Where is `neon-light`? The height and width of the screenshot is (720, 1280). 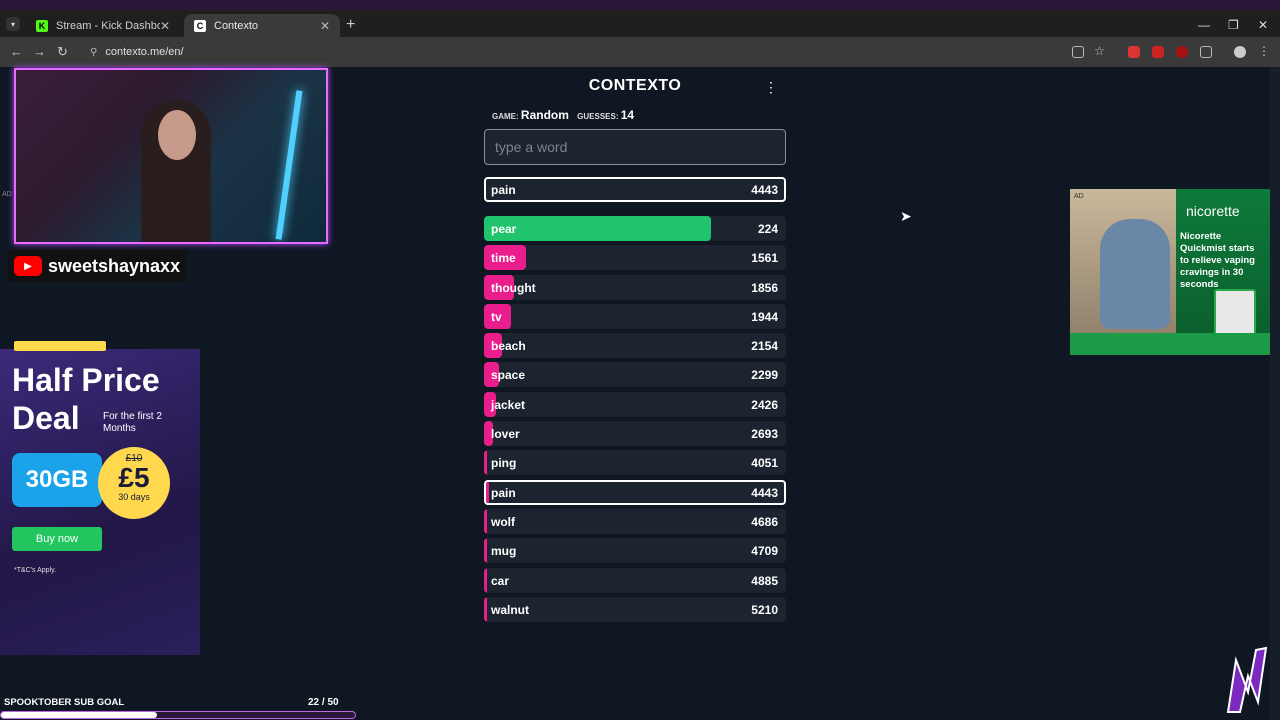
neon-light is located at coordinates (289, 165).